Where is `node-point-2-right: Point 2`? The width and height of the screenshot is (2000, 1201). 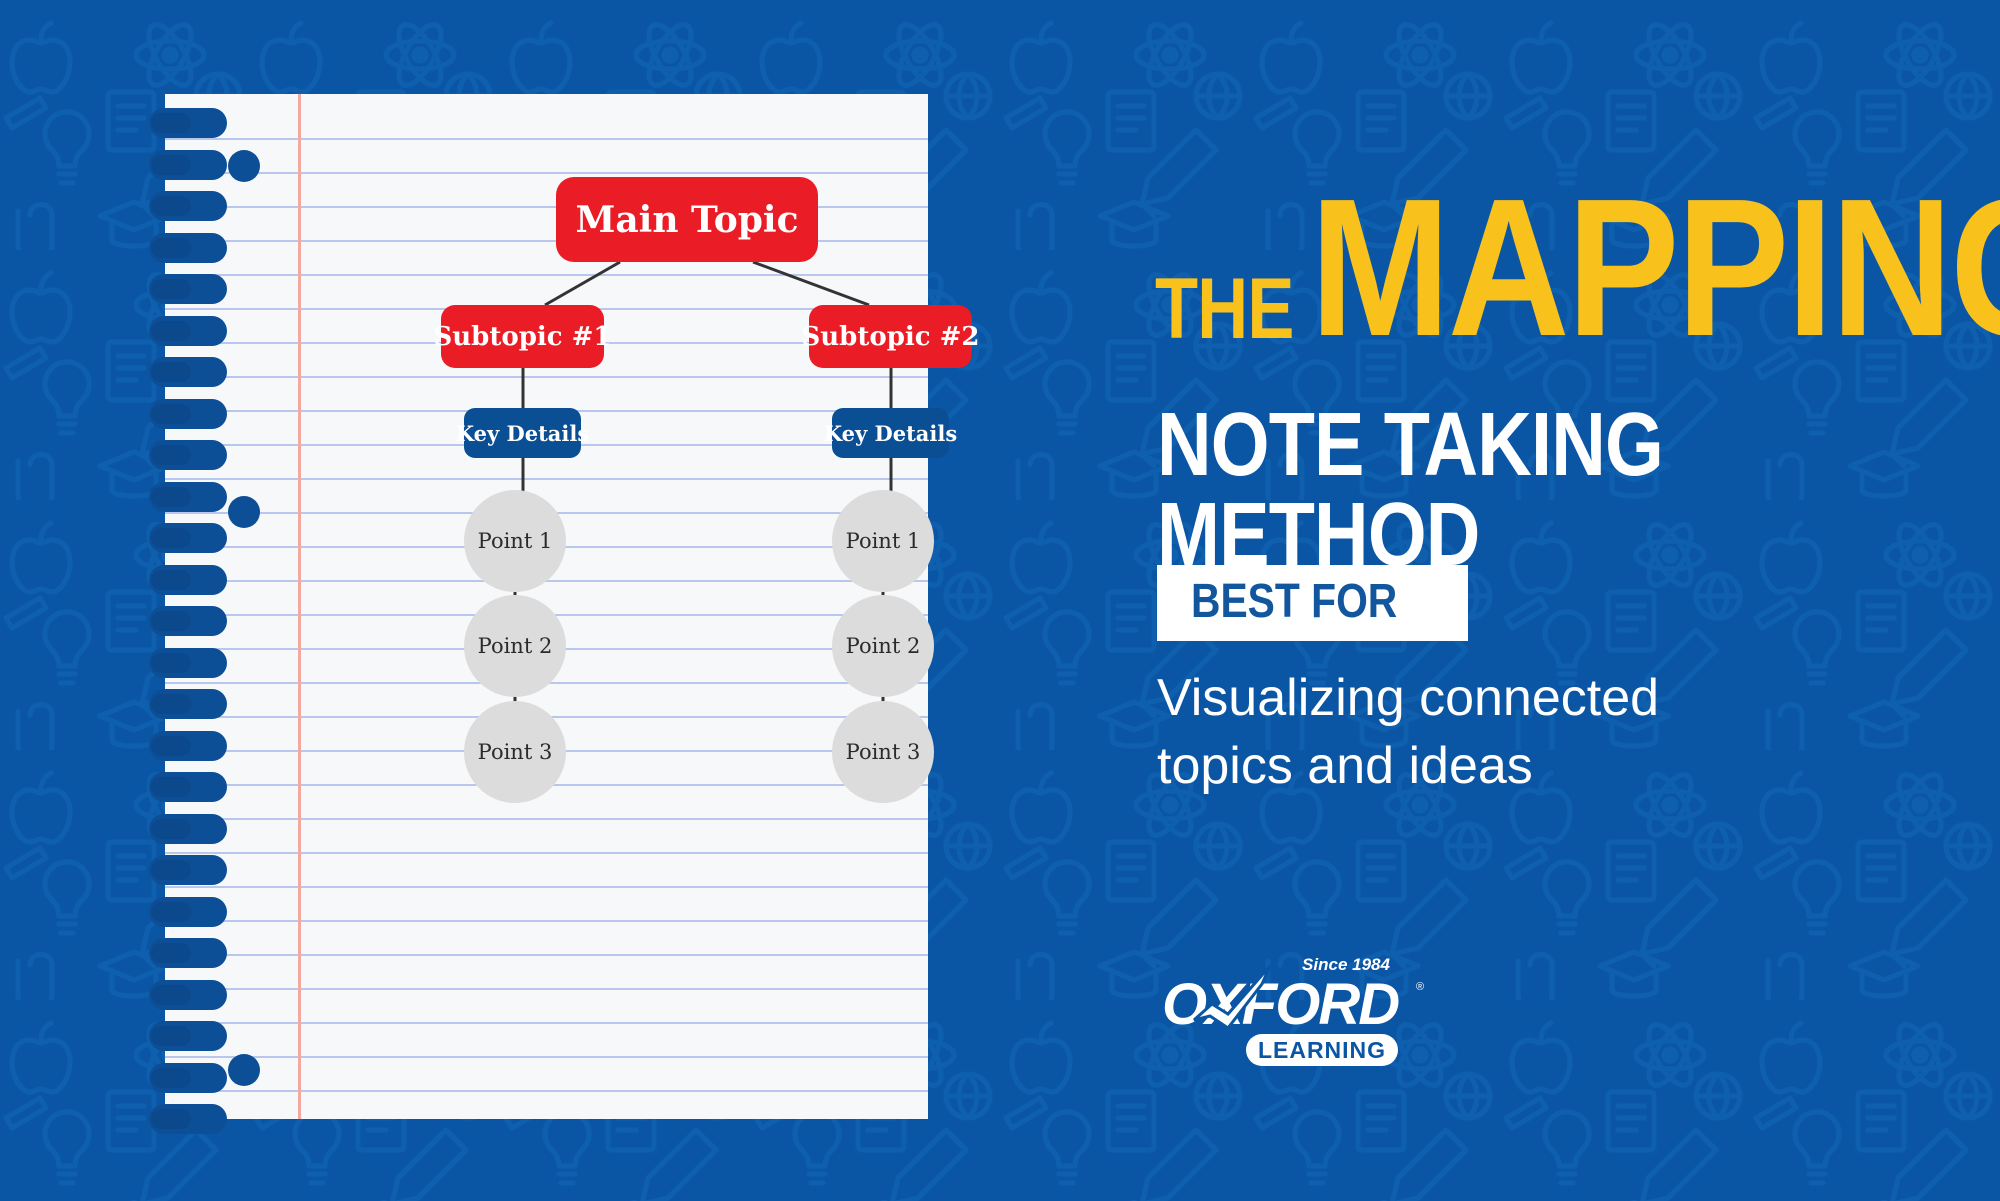 node-point-2-right: Point 2 is located at coordinates (883, 646).